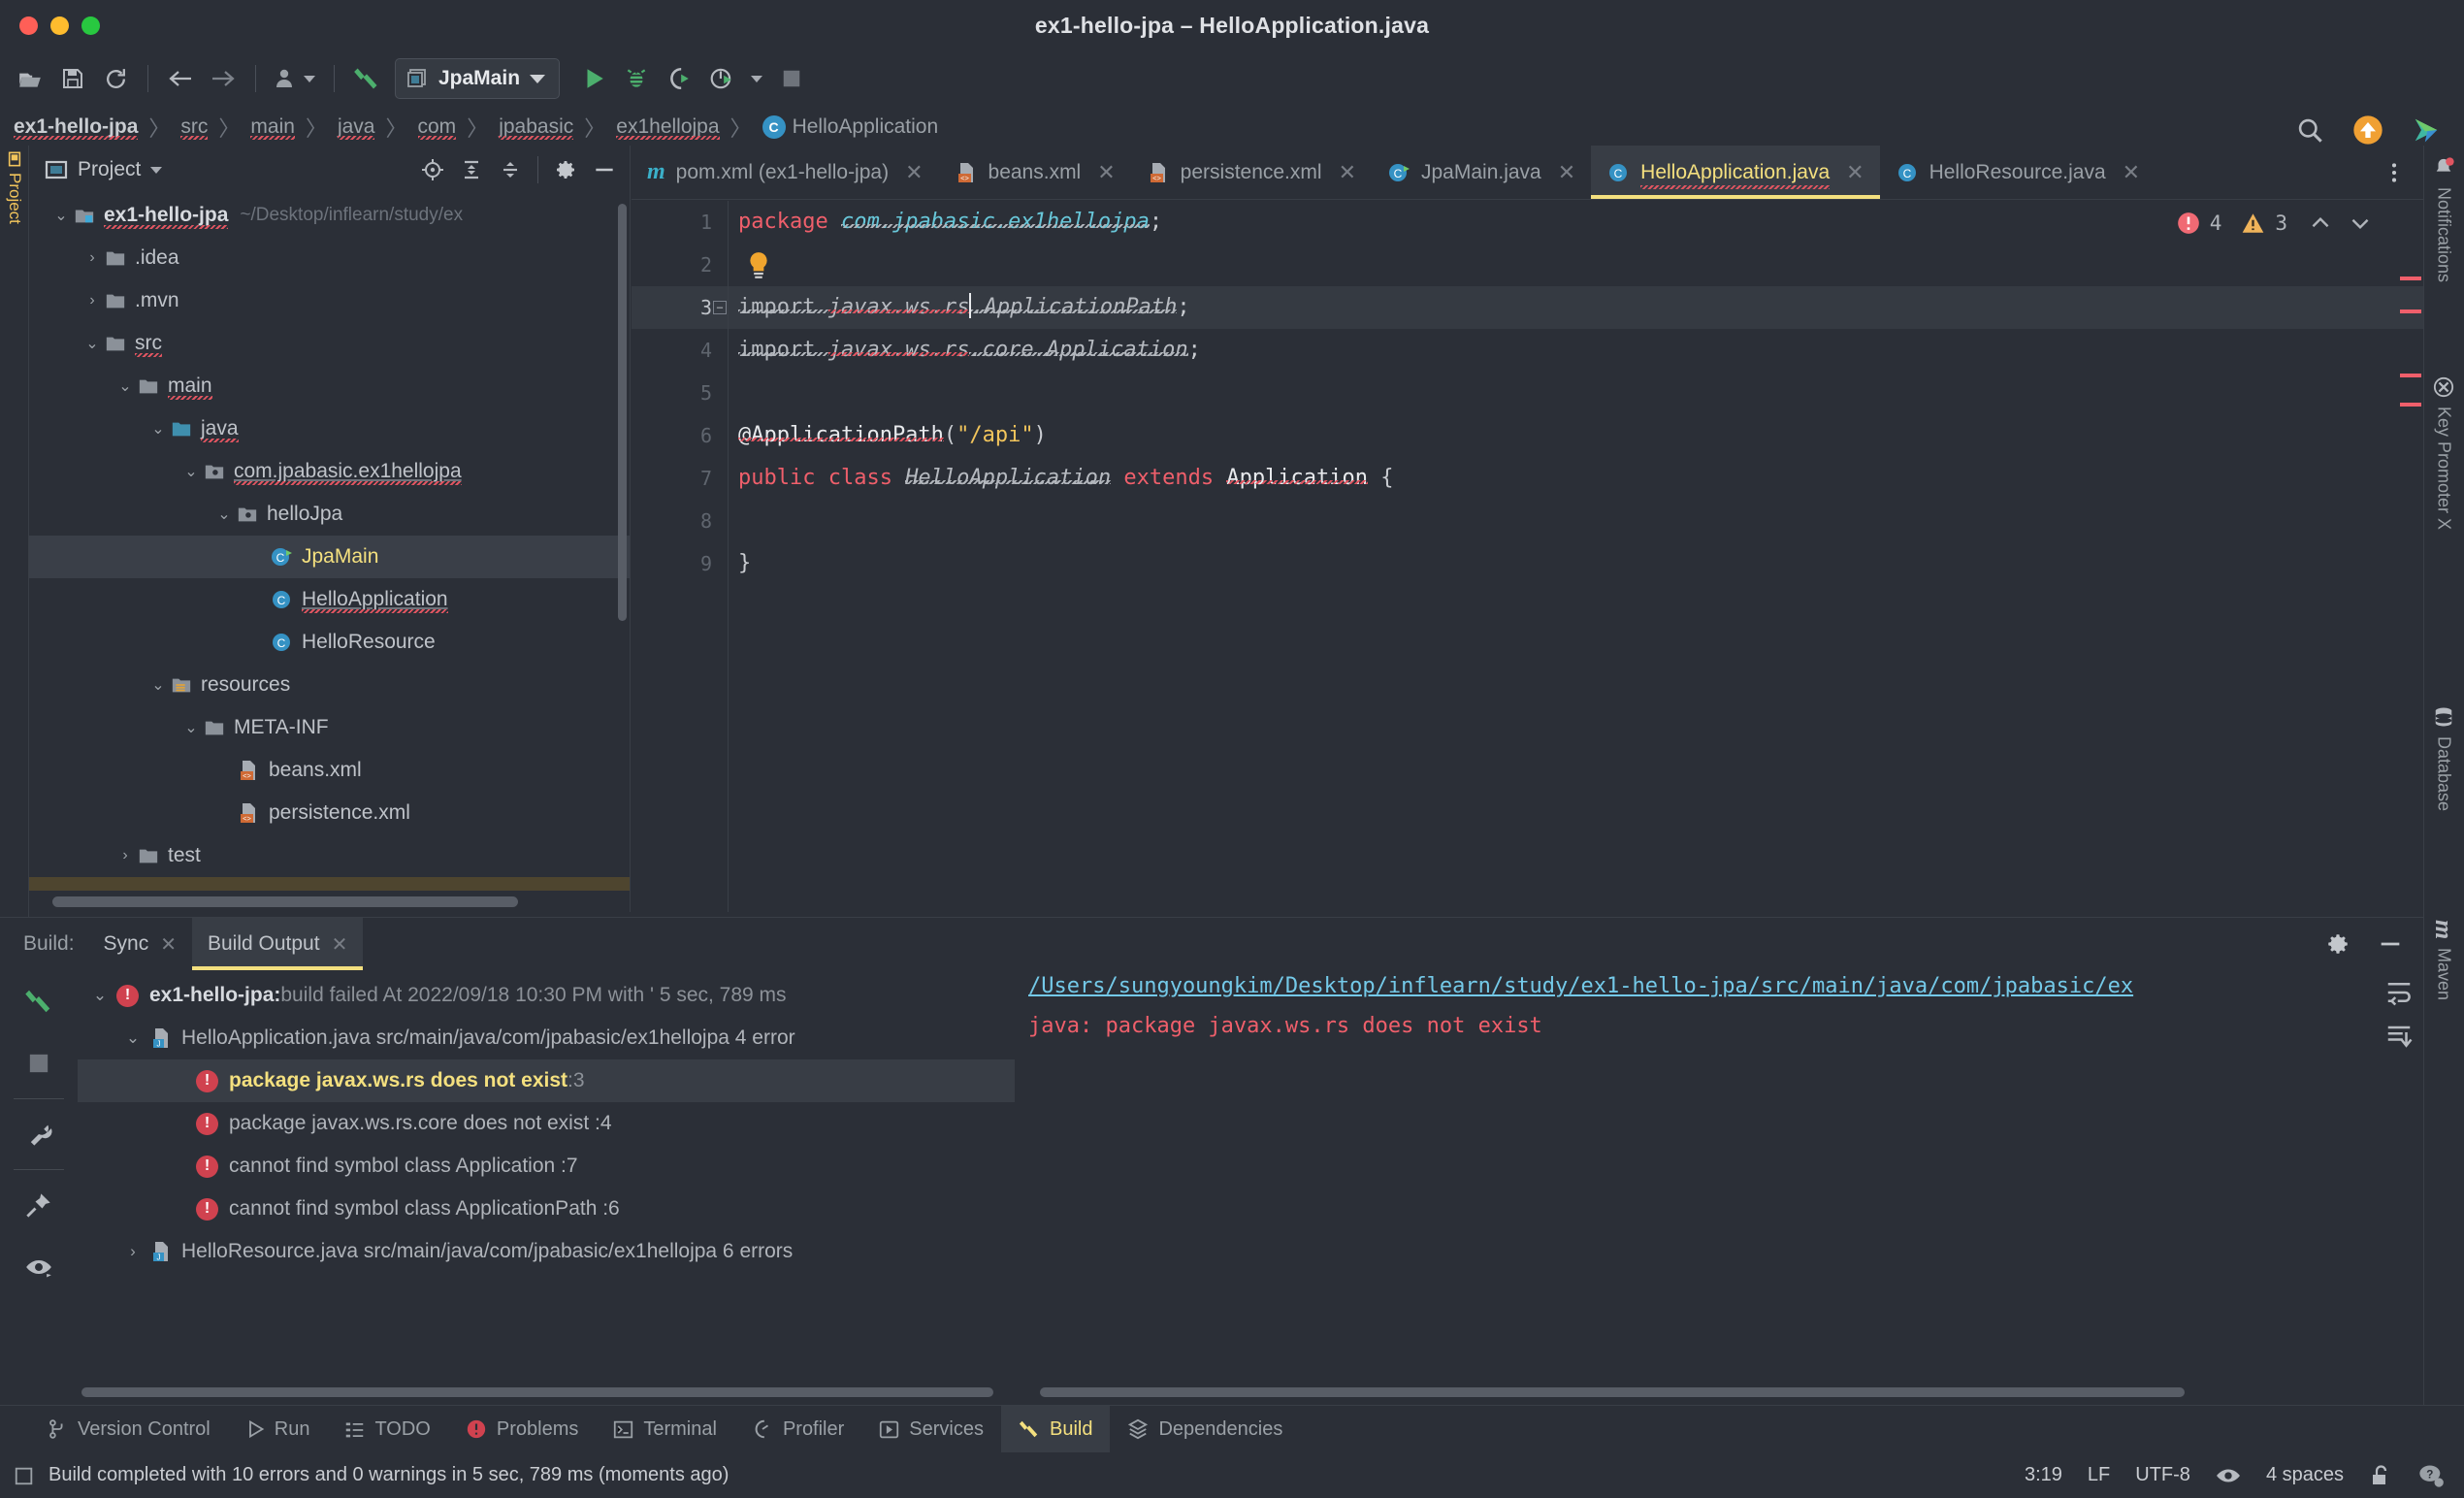 The width and height of the screenshot is (2464, 1498). What do you see at coordinates (522, 1429) in the screenshot?
I see `tool-window-problems: Problems` at bounding box center [522, 1429].